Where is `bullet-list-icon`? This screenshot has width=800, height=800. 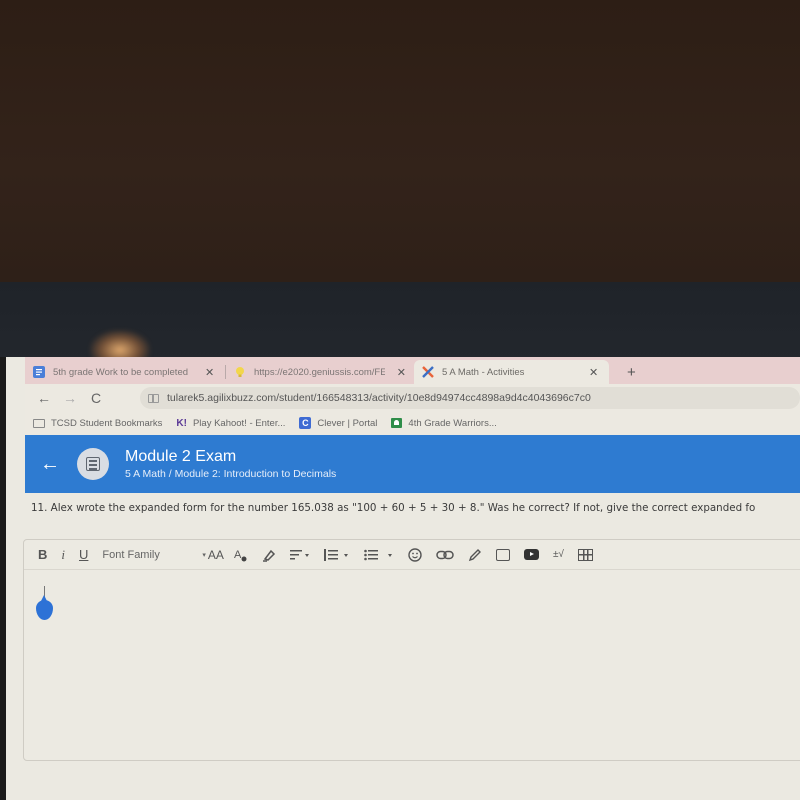 bullet-list-icon is located at coordinates (379, 555).